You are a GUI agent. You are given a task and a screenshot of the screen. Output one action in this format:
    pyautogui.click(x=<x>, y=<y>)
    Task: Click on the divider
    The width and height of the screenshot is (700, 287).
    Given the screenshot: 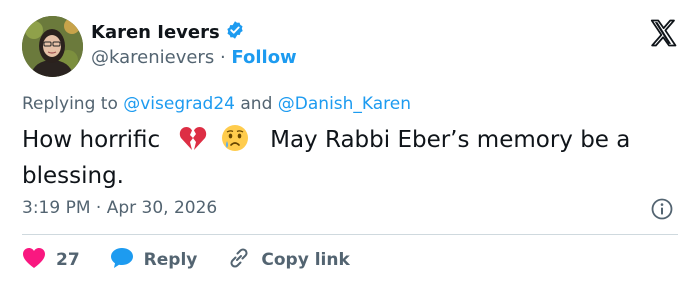 What is the action you would take?
    pyautogui.click(x=350, y=234)
    